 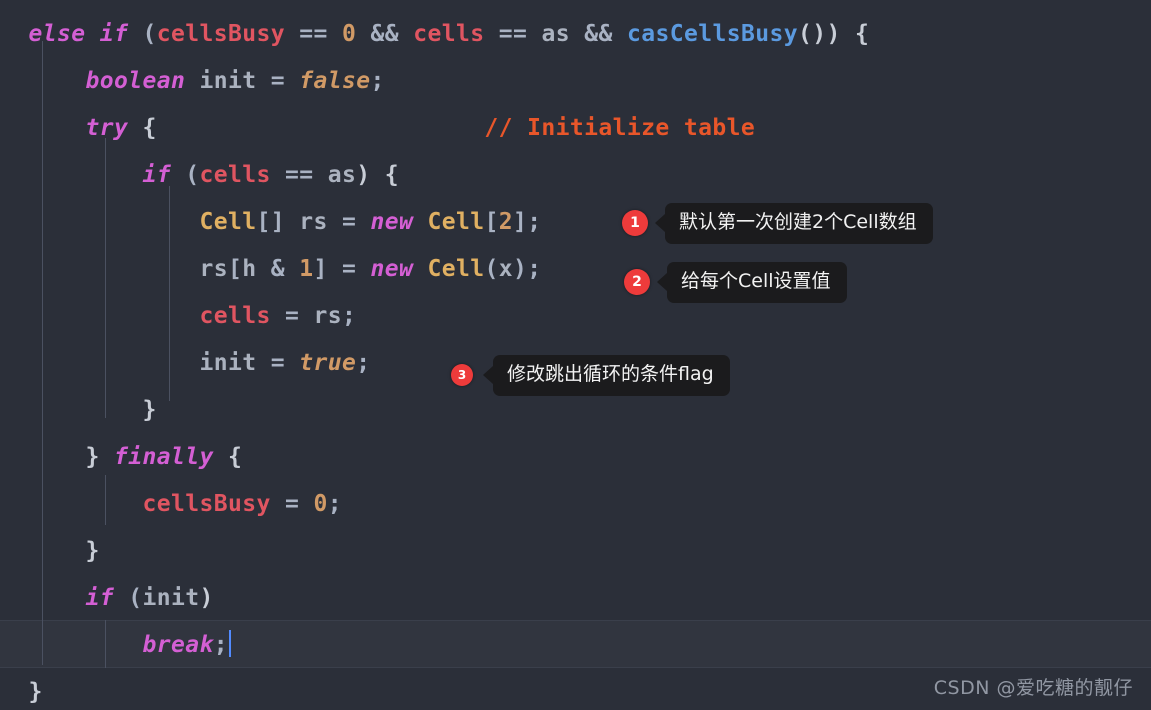 What do you see at coordinates (637, 282) in the screenshot?
I see `annotation-badge-2: 2` at bounding box center [637, 282].